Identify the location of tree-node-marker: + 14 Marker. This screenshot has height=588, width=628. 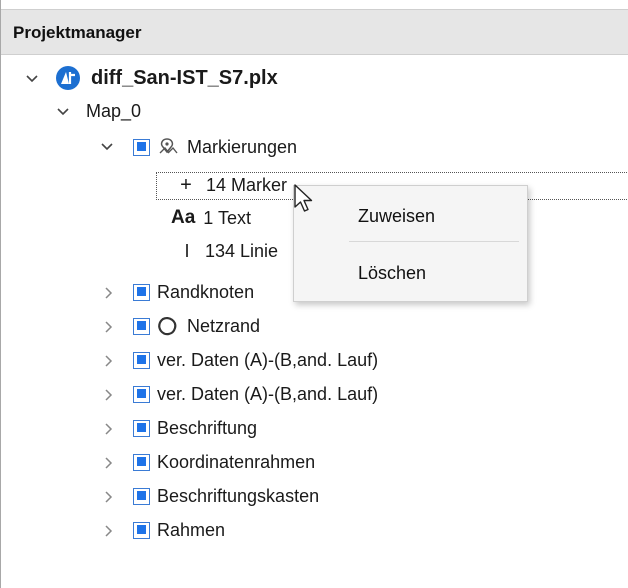
(230, 185).